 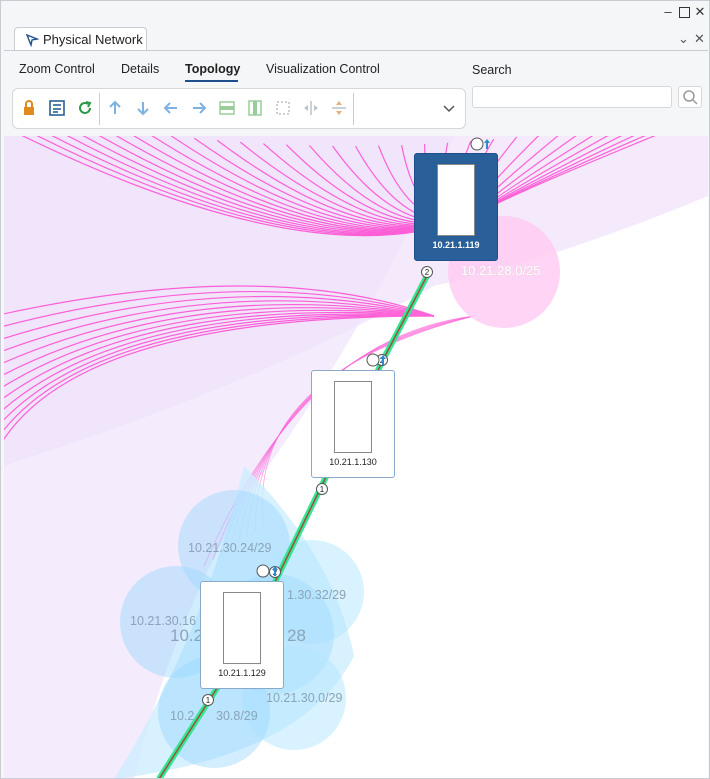 What do you see at coordinates (456, 245) in the screenshot?
I see `device-ip: 10.21.1.119` at bounding box center [456, 245].